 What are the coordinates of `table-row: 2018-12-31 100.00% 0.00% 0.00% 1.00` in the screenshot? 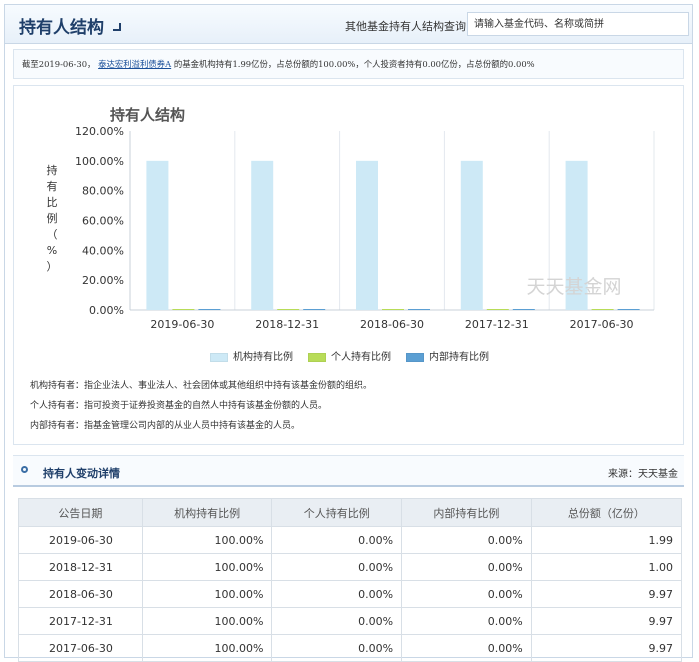 It's located at (350, 567).